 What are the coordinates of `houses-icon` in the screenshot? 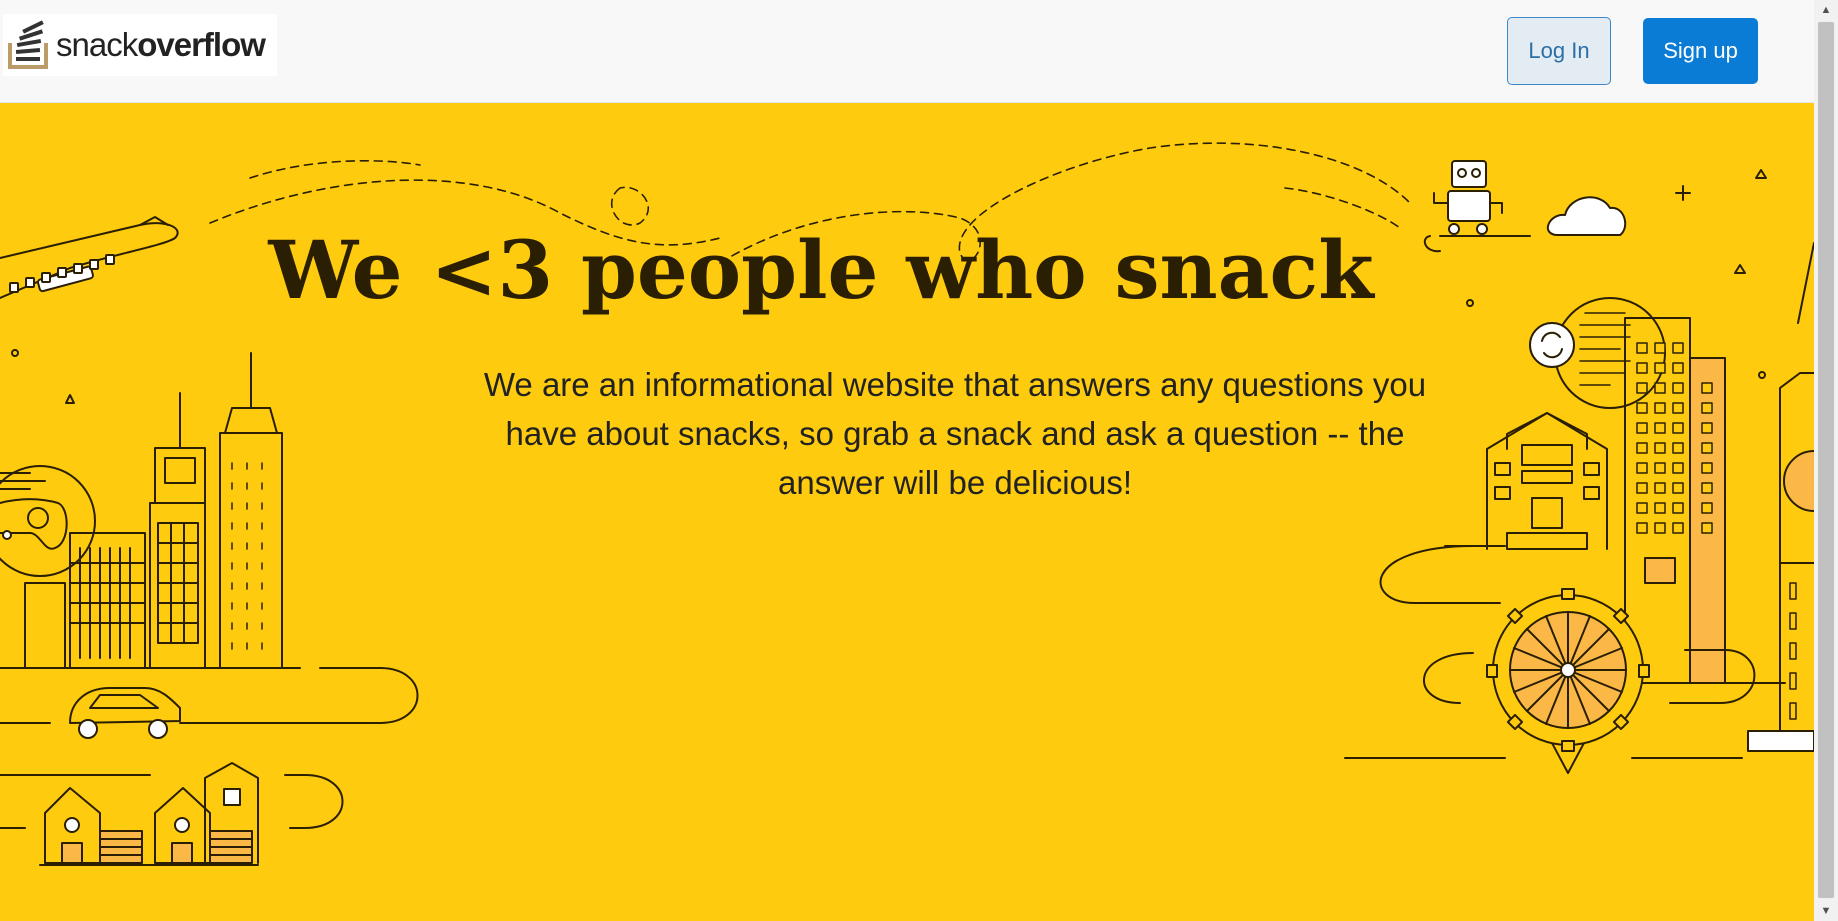 It's located at (149, 814).